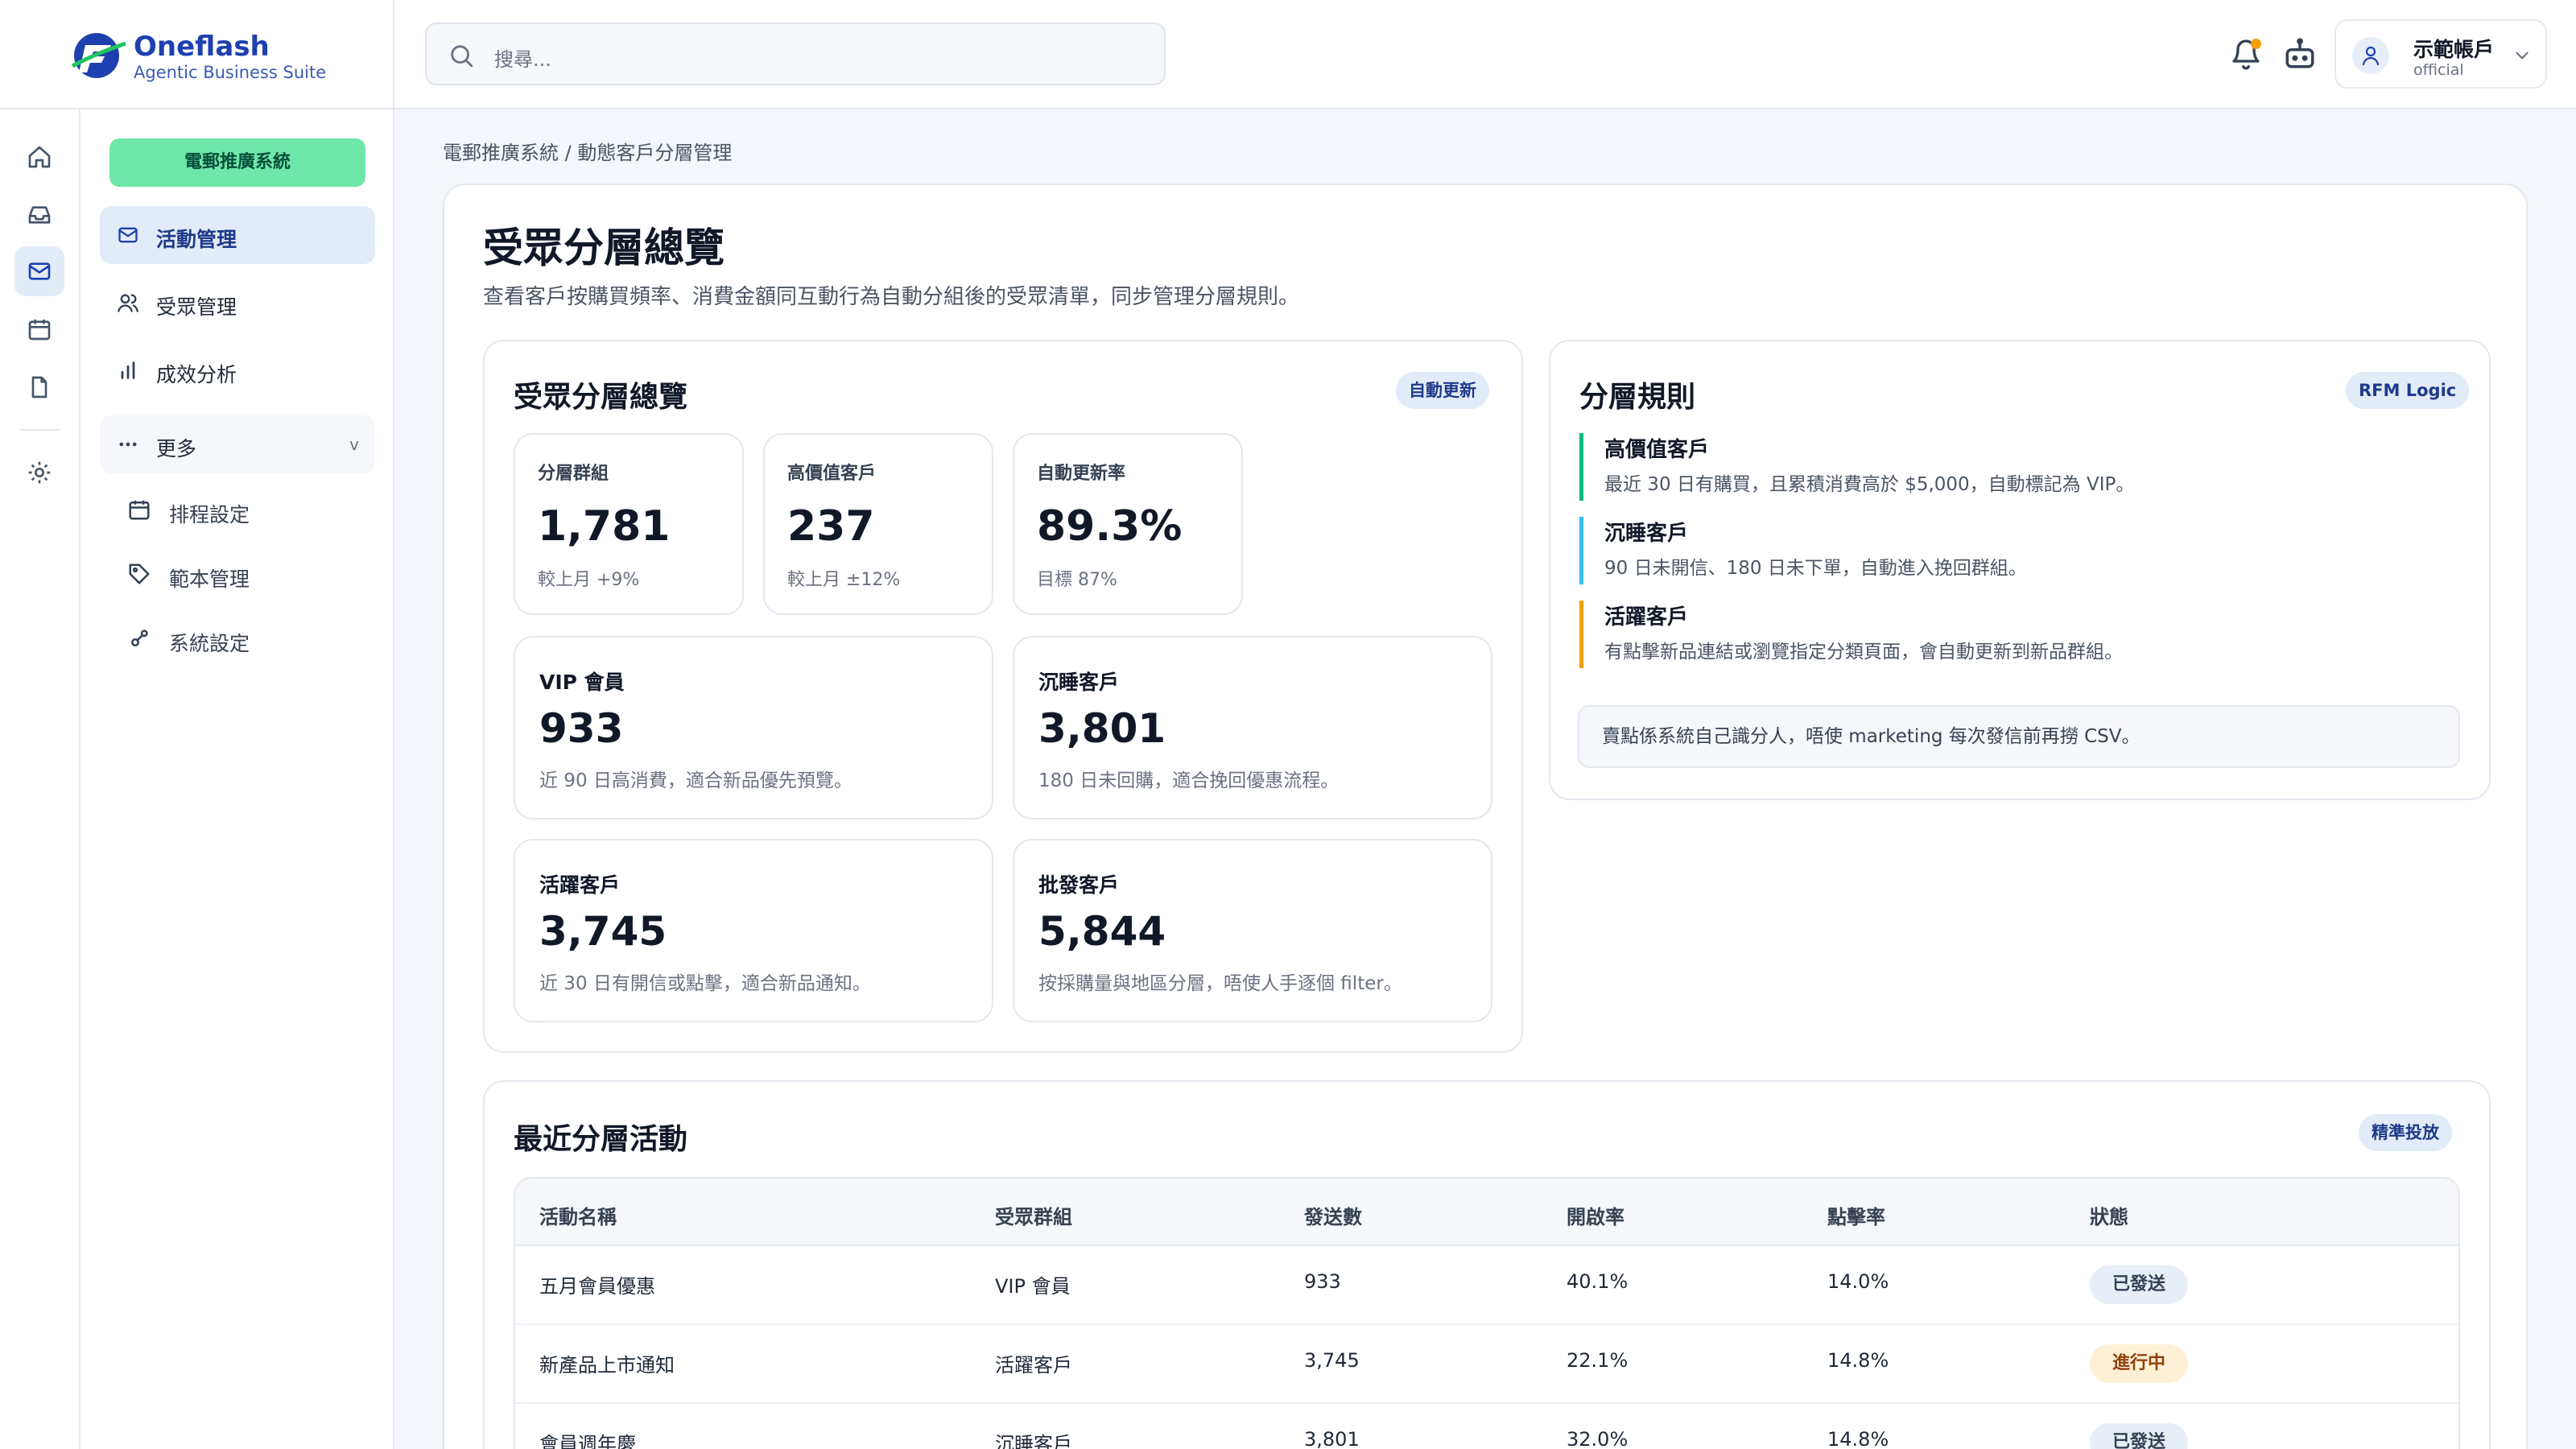 The height and width of the screenshot is (1449, 2576). I want to click on chevron-down-icon: v, so click(354, 444).